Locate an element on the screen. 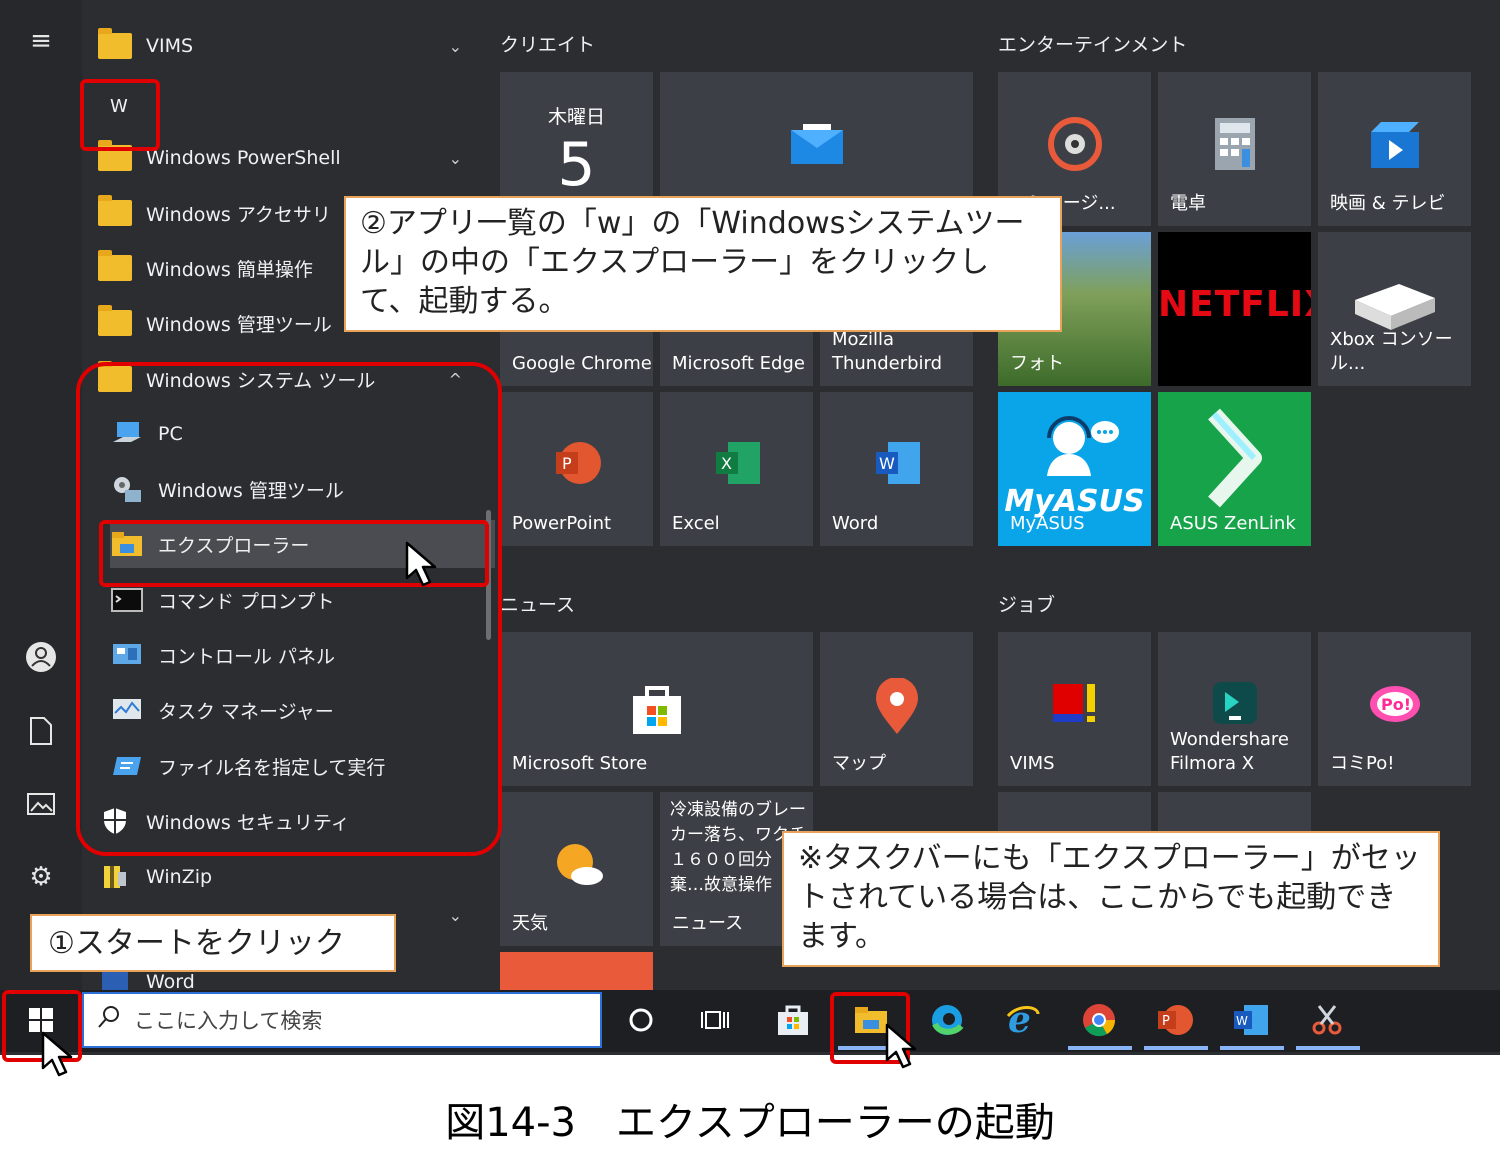  powerpoint-taskbar-icon: P is located at coordinates (1175, 1020).